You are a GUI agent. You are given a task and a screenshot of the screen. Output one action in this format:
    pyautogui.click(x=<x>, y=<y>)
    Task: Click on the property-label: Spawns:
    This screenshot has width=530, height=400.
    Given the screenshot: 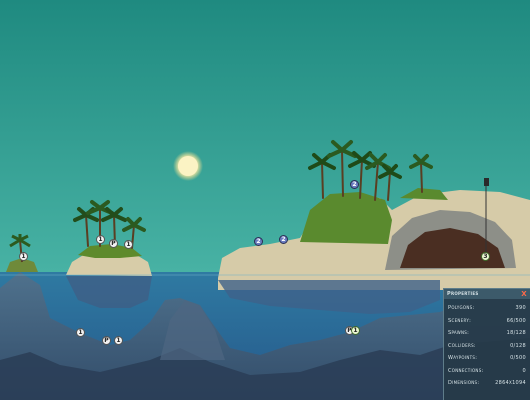 What is the action you would take?
    pyautogui.click(x=459, y=333)
    